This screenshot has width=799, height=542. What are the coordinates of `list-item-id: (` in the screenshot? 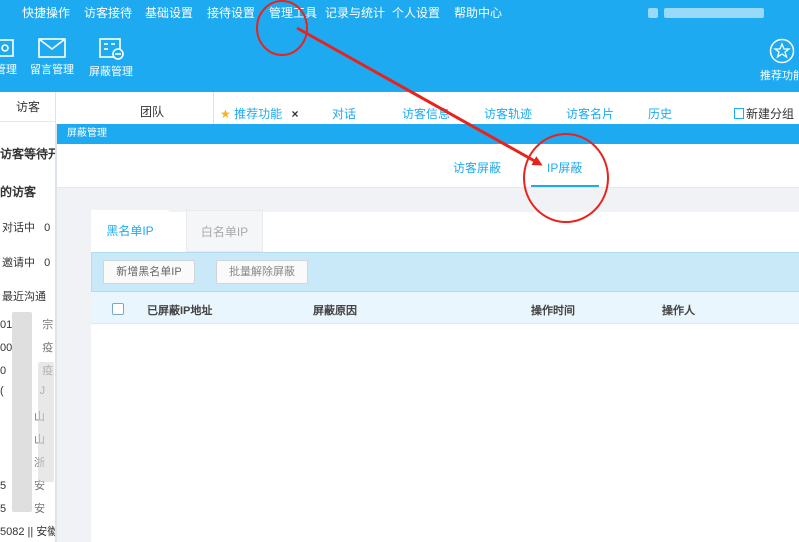 It's located at (2, 391).